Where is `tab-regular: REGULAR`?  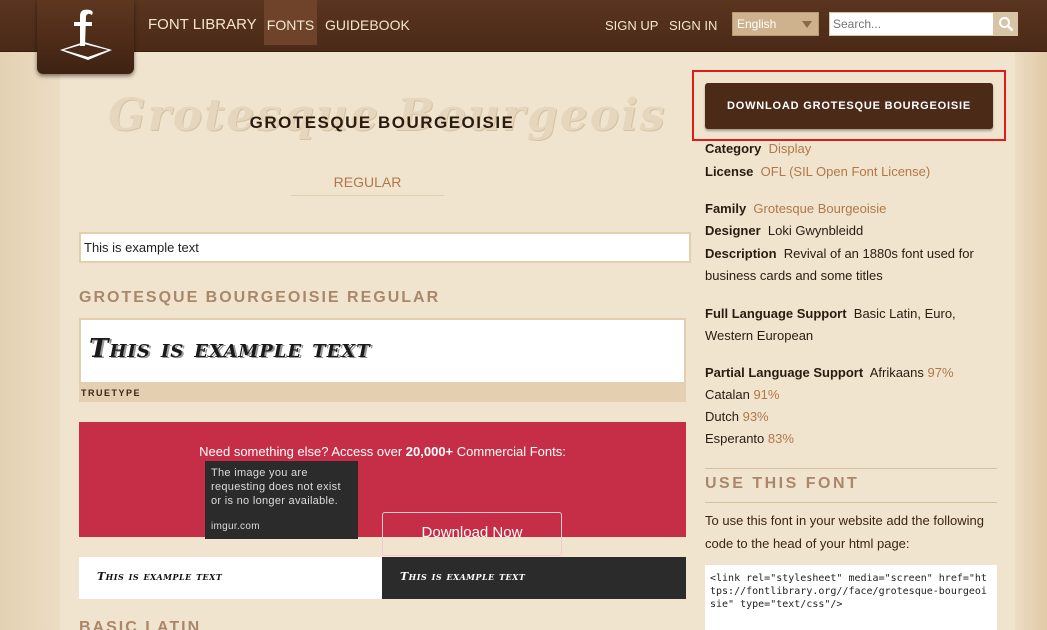
tab-regular: REGULAR is located at coordinates (367, 185).